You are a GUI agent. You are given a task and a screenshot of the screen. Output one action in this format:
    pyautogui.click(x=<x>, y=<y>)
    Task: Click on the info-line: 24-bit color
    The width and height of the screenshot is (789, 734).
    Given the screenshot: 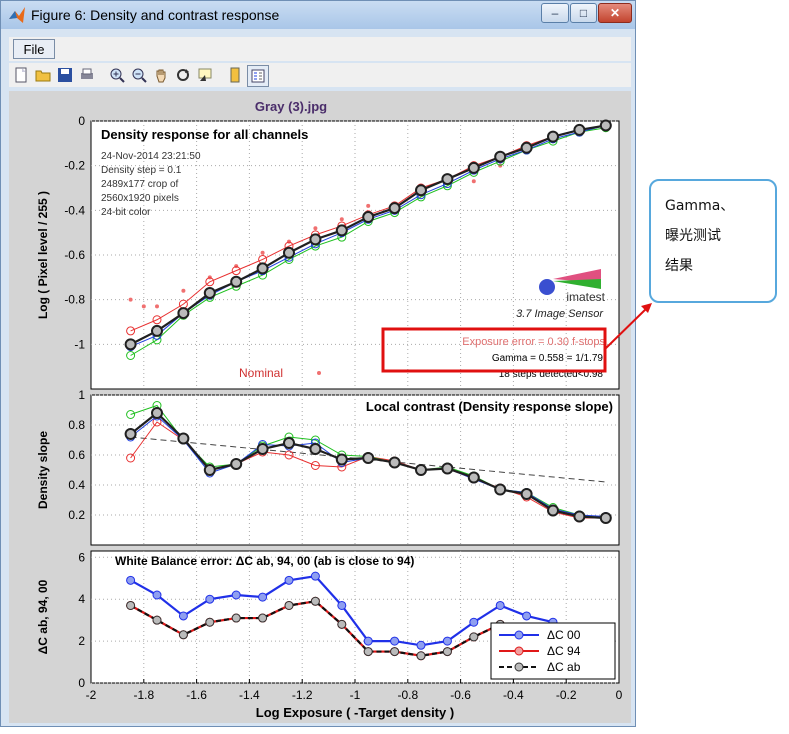 What is the action you would take?
    pyautogui.click(x=126, y=212)
    